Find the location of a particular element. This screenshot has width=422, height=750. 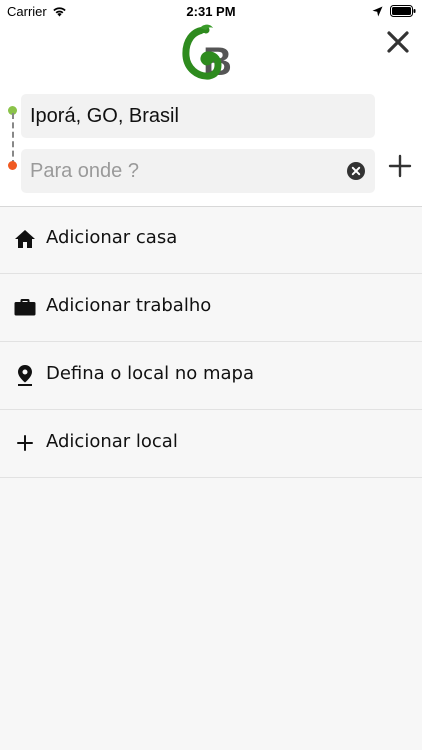

close-icon is located at coordinates (398, 42).